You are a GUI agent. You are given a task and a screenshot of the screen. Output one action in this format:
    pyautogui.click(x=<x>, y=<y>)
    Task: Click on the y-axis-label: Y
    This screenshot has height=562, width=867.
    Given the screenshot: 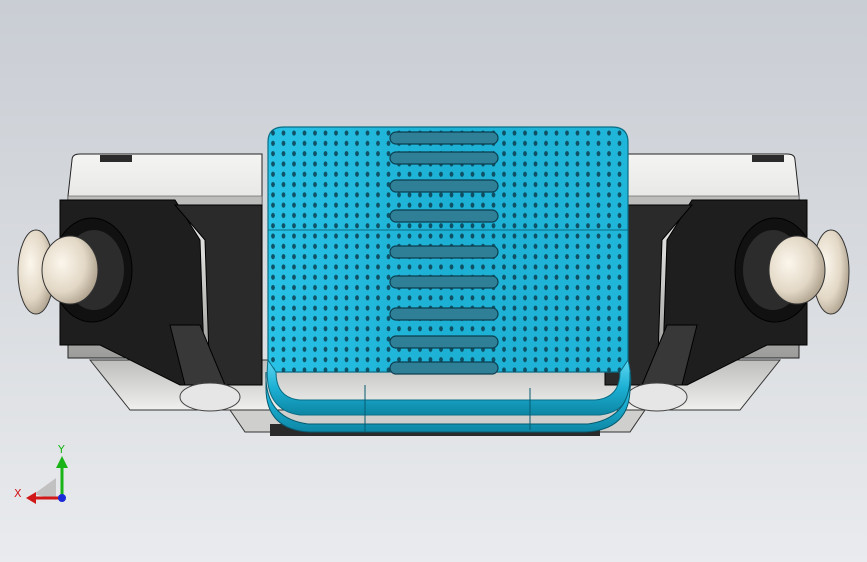 What is the action you would take?
    pyautogui.click(x=61, y=449)
    